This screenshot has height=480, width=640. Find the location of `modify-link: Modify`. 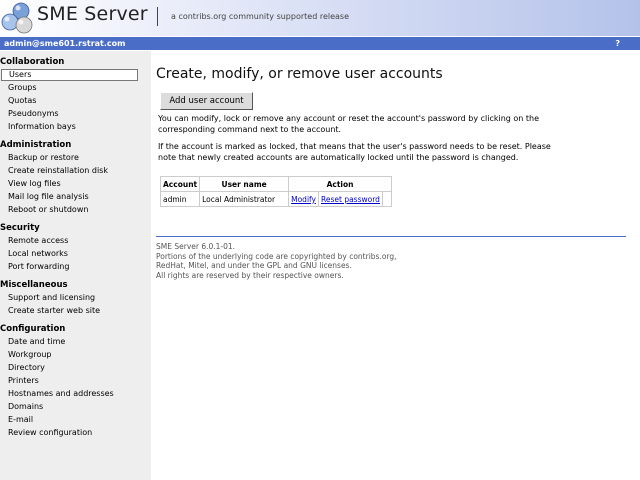

modify-link: Modify is located at coordinates (303, 199).